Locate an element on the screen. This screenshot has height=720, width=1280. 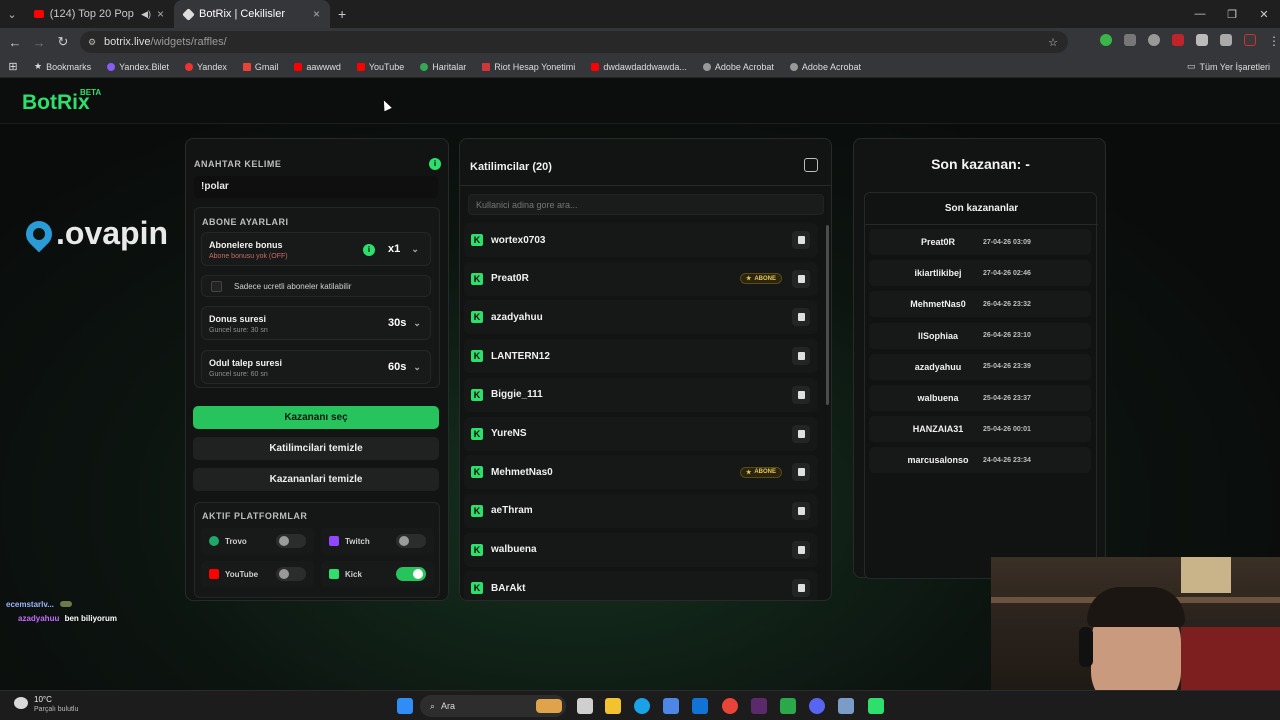
claim-select: 60s ⌄ is located at coordinates (404, 367).